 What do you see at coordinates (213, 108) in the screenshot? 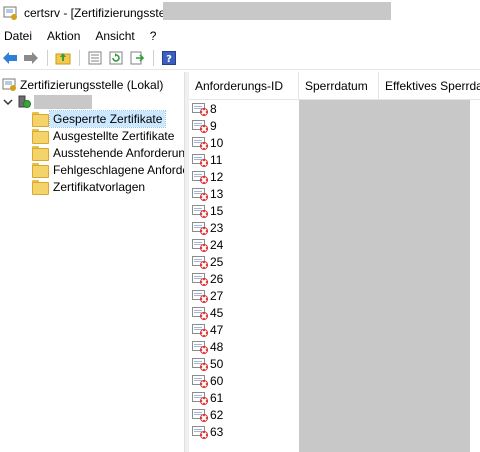
I see `request-id: 8` at bounding box center [213, 108].